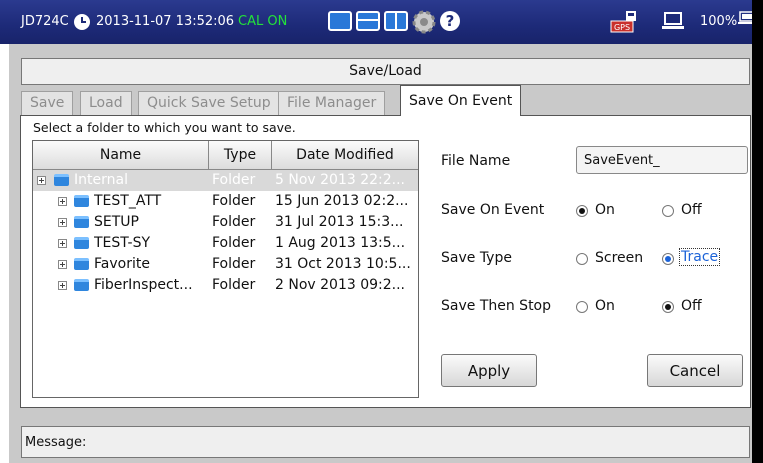  I want to click on save-on-event-on-radio, so click(582, 211).